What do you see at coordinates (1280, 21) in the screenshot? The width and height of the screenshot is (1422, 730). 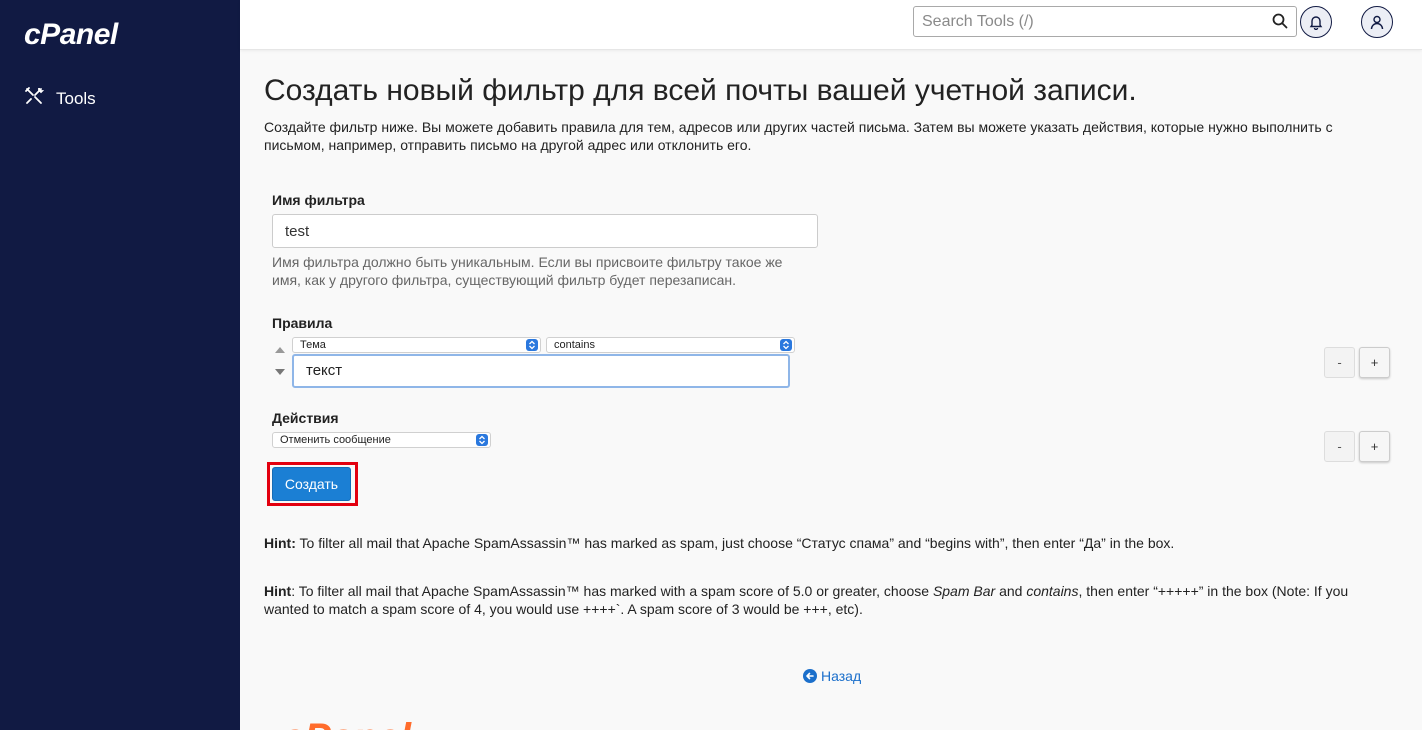 I see `search-icon` at bounding box center [1280, 21].